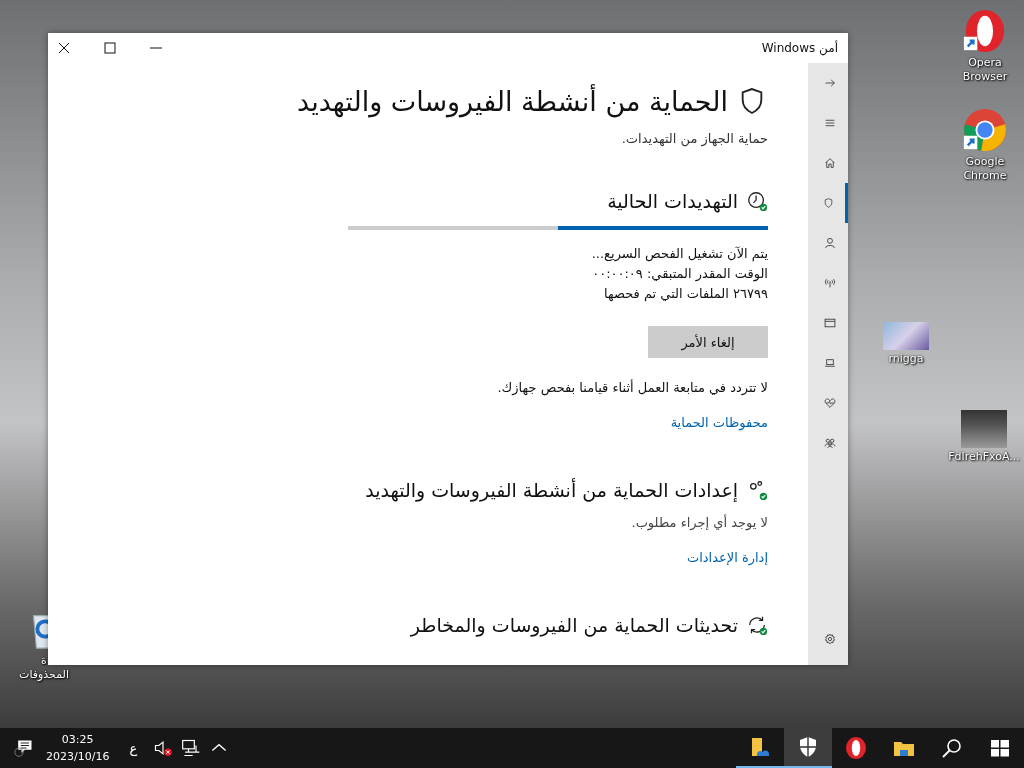  Describe the element at coordinates (985, 130) in the screenshot. I see `chrome-logo-icon` at that location.